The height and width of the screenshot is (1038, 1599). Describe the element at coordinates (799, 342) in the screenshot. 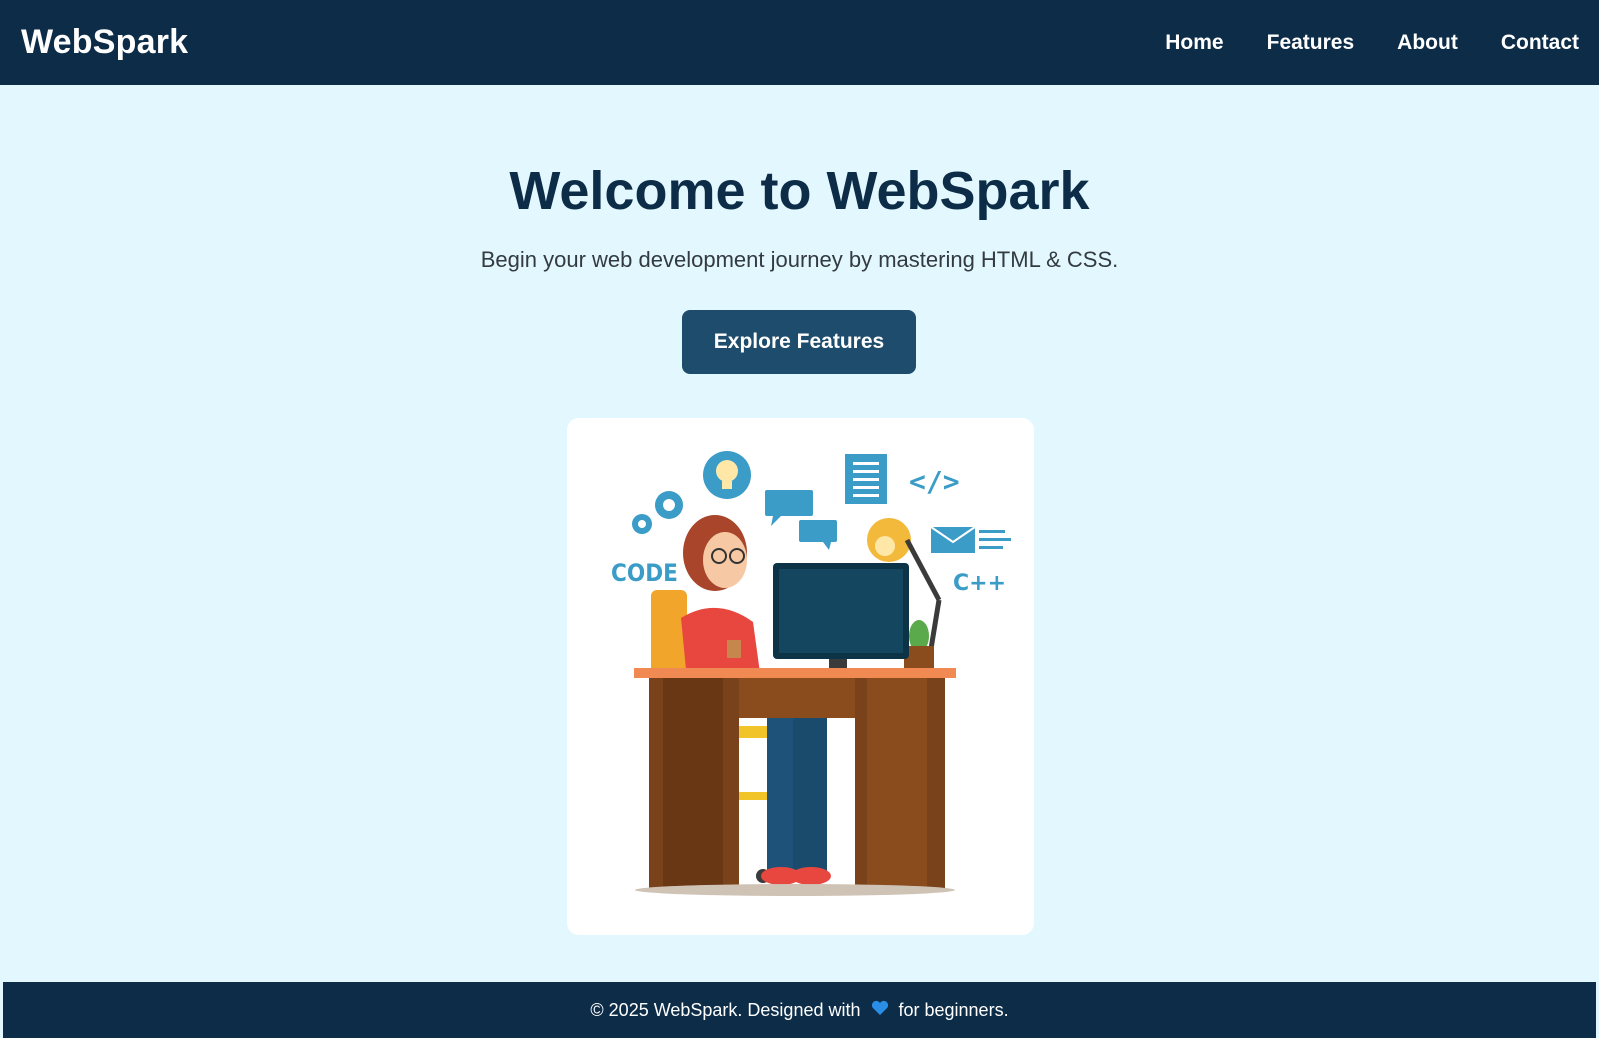

I see `explore-features-button: Explore Features` at that location.